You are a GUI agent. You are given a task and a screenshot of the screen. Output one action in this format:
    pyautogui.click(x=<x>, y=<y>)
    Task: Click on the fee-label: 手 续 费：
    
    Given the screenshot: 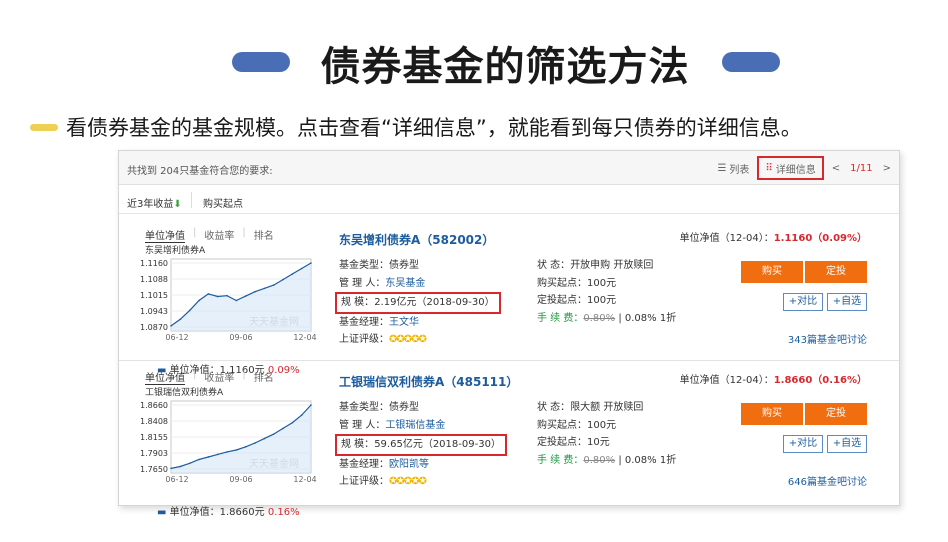 What is the action you would take?
    pyautogui.click(x=560, y=318)
    